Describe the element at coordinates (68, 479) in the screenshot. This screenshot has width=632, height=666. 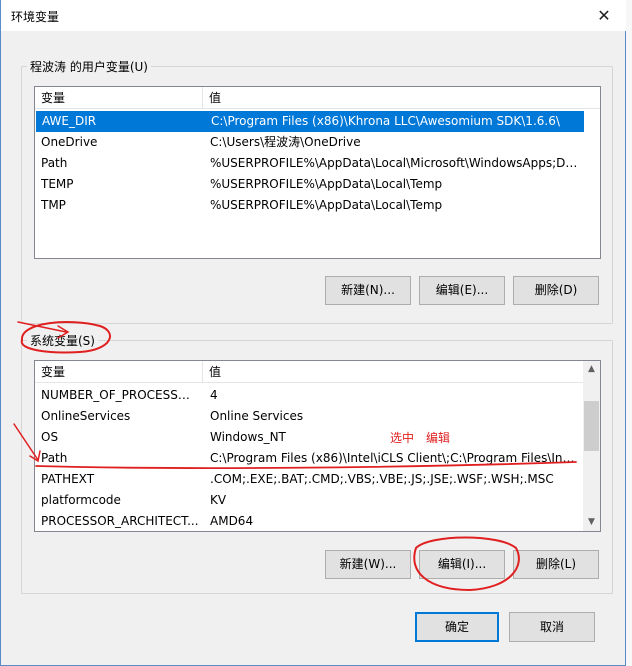
I see `system-var-variable-name: PATHEXT` at that location.